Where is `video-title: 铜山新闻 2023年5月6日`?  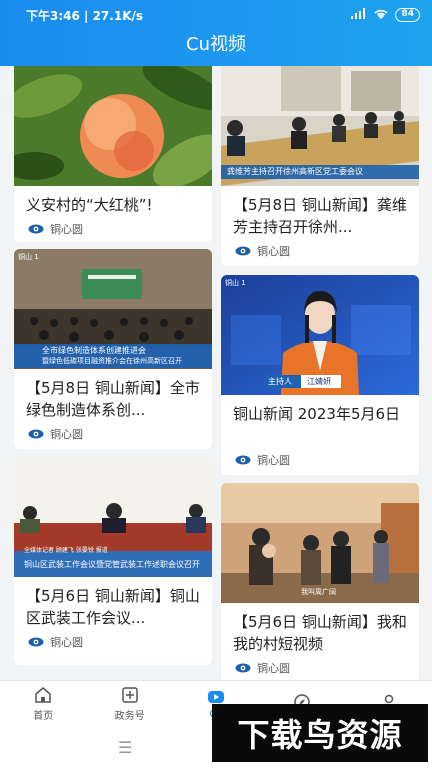
video-title: 铜山新闻 2023年5月6日 is located at coordinates (320, 423).